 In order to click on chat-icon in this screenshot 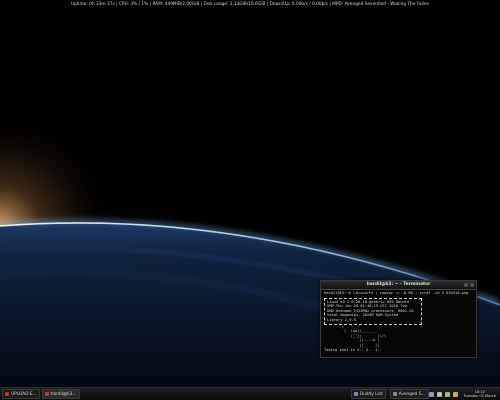, I will do `click(447, 394)`.